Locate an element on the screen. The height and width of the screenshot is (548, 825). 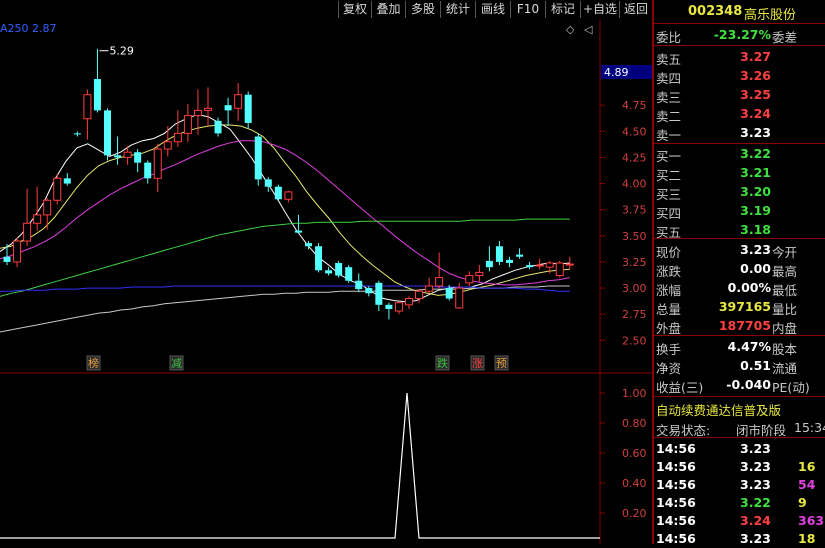
stock-header: 002348 高乐股份 is located at coordinates (739, 12).